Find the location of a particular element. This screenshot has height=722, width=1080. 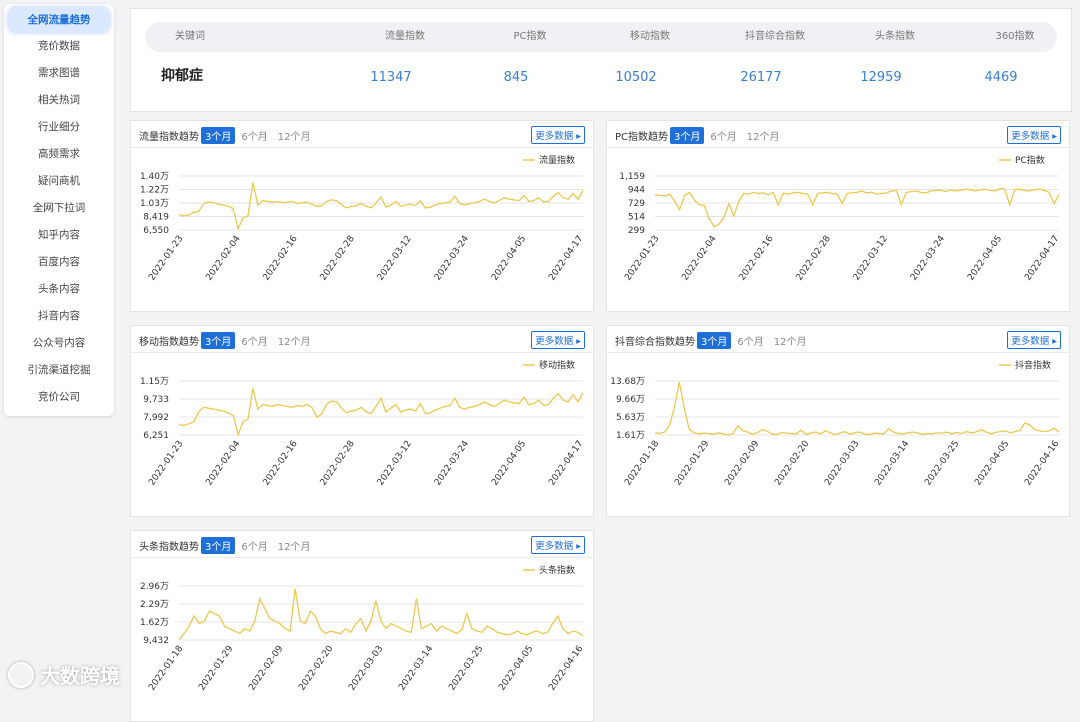

sidebar-item: 知乎内容 is located at coordinates (59, 235).